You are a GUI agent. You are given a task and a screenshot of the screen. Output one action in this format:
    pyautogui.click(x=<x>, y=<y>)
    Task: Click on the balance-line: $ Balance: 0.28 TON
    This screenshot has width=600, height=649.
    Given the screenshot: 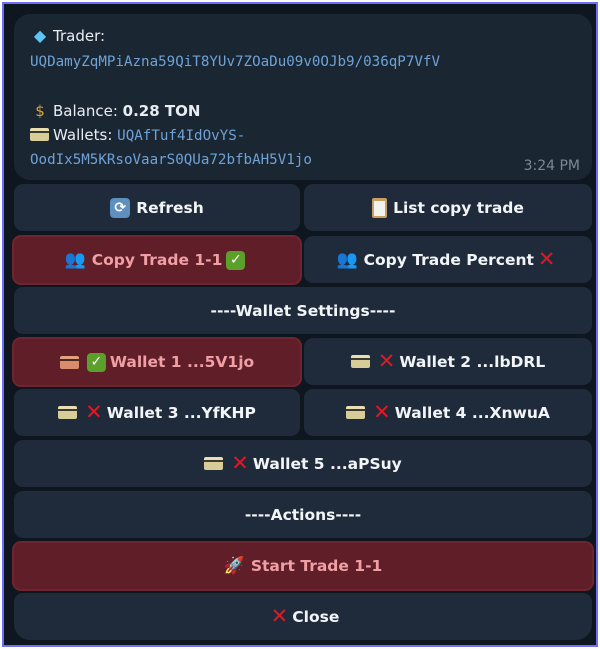 What is the action you would take?
    pyautogui.click(x=115, y=111)
    